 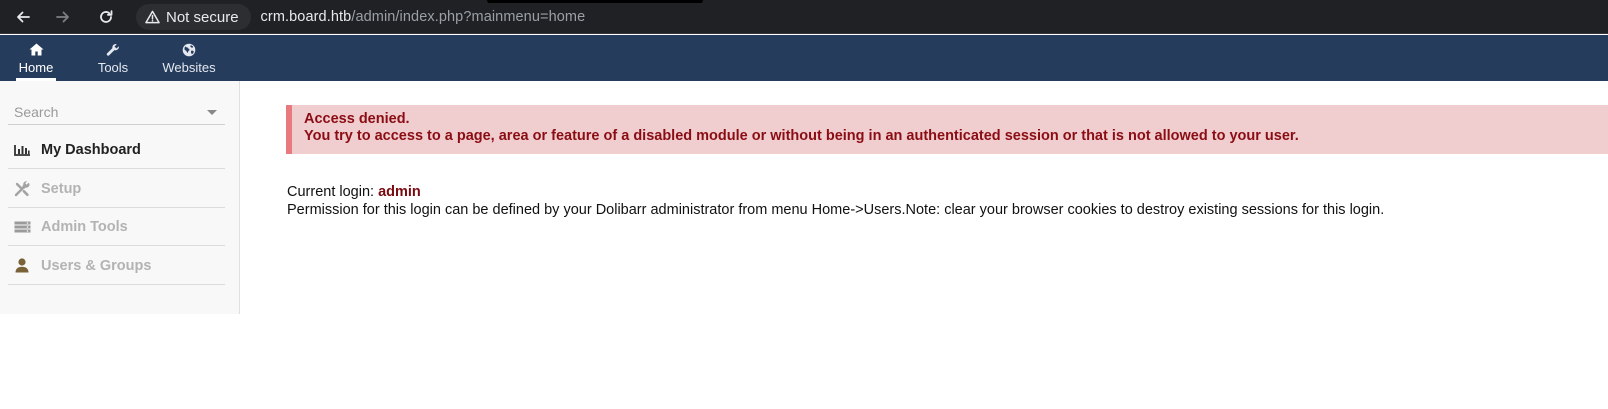 I want to click on top-menu: Home Tools Websites, so click(x=804, y=58).